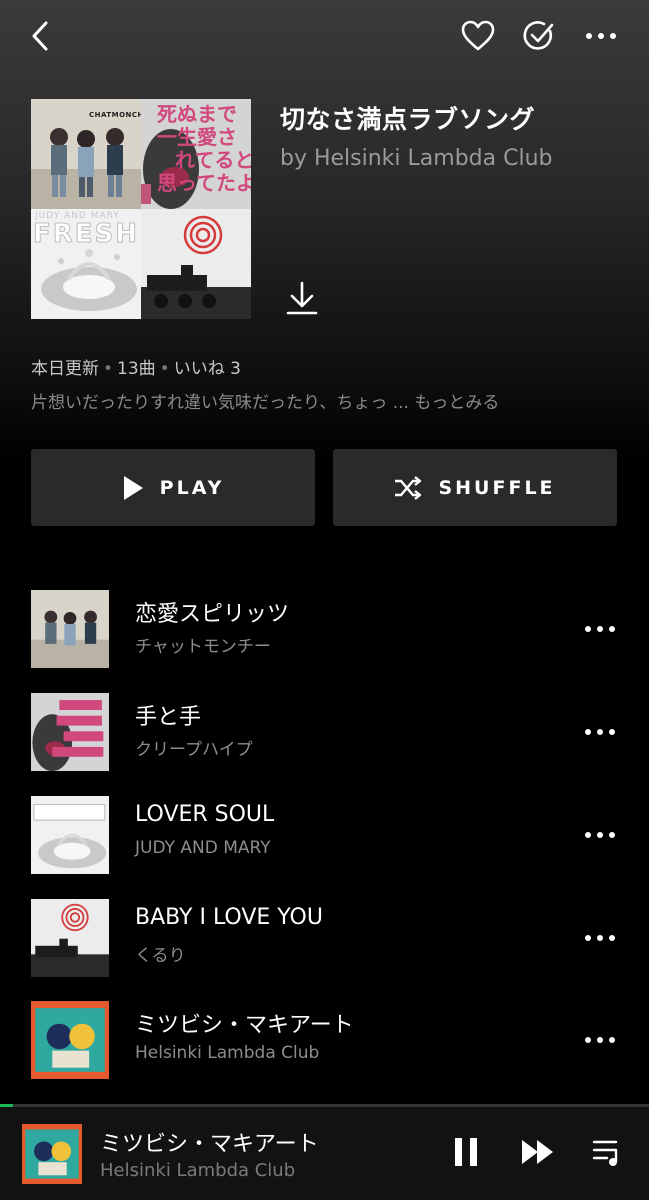 This screenshot has height=1200, width=649. I want to click on playlist-owner: by Helsinki Lambda Club, so click(416, 158).